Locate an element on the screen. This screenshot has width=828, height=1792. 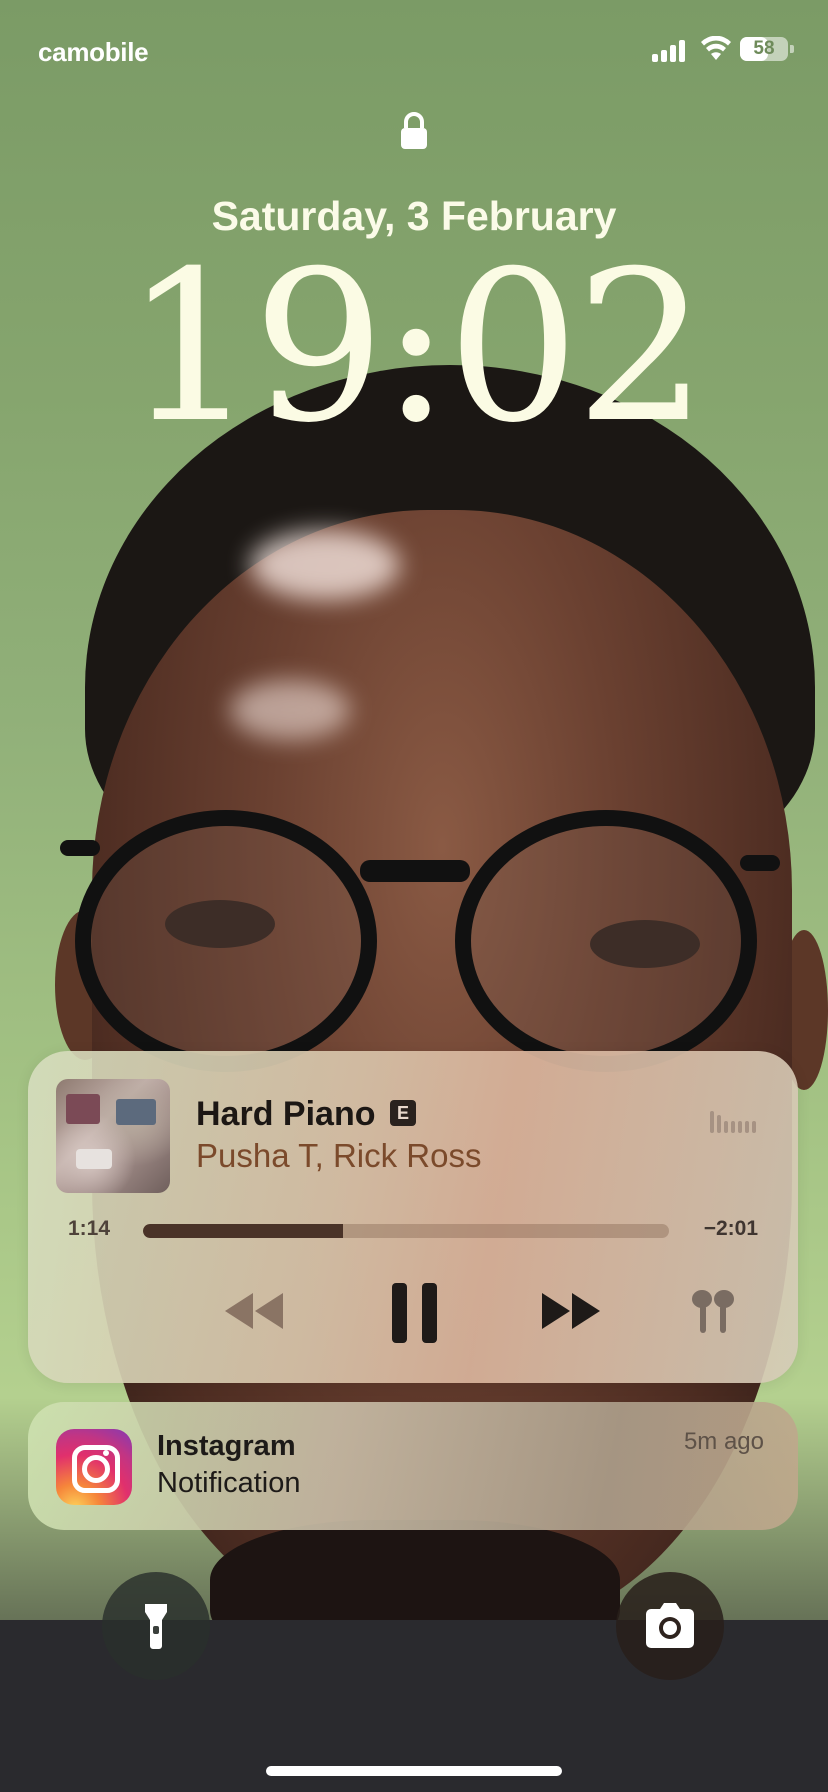
notification-app-name: Instagram is located at coordinates (226, 1446).